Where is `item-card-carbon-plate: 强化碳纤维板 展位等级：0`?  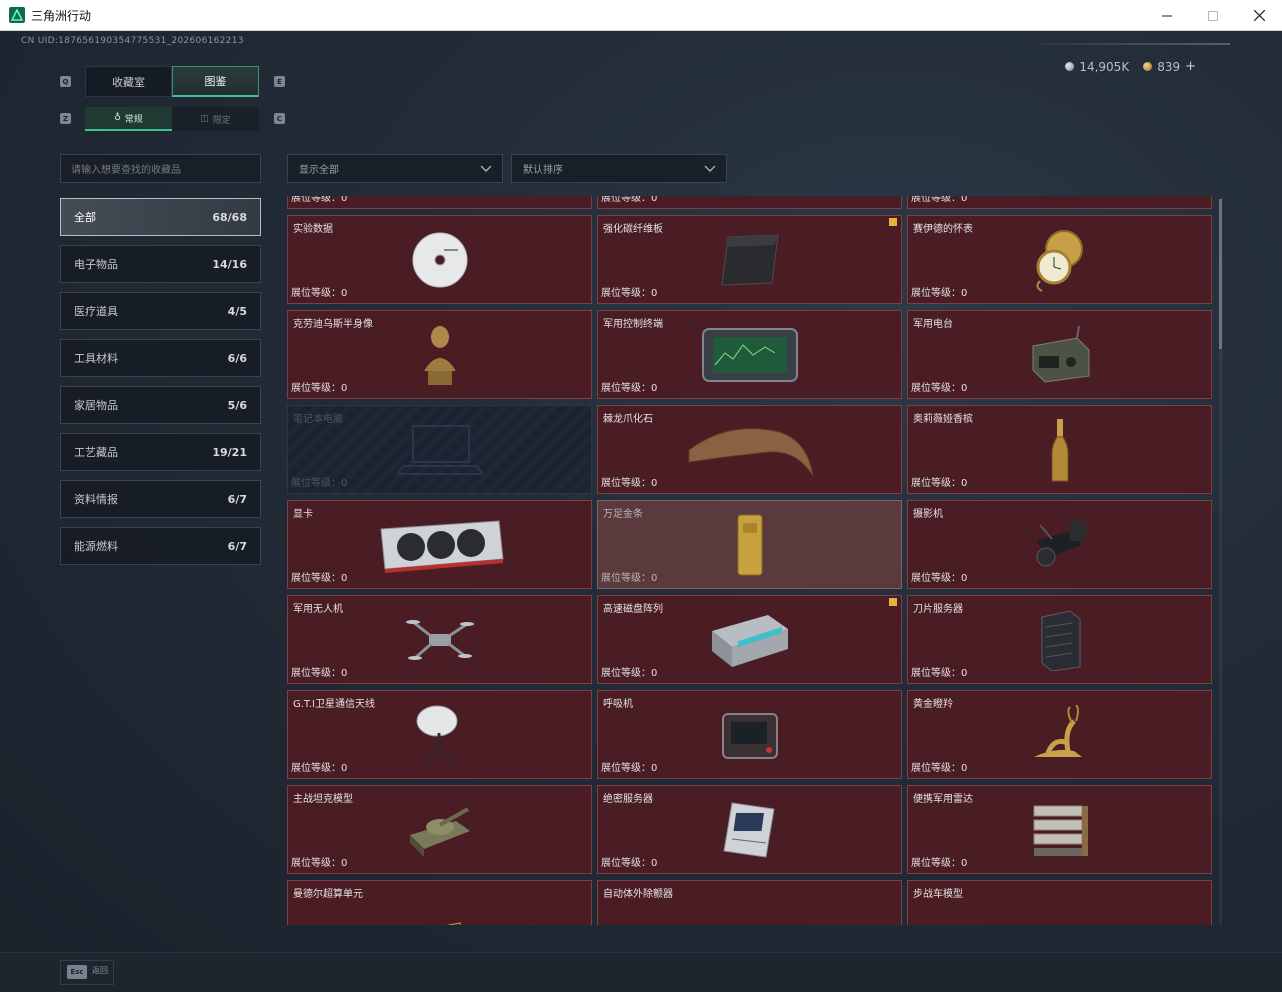
item-card-carbon-plate: 强化碳纤维板 展位等级：0 is located at coordinates (749, 259).